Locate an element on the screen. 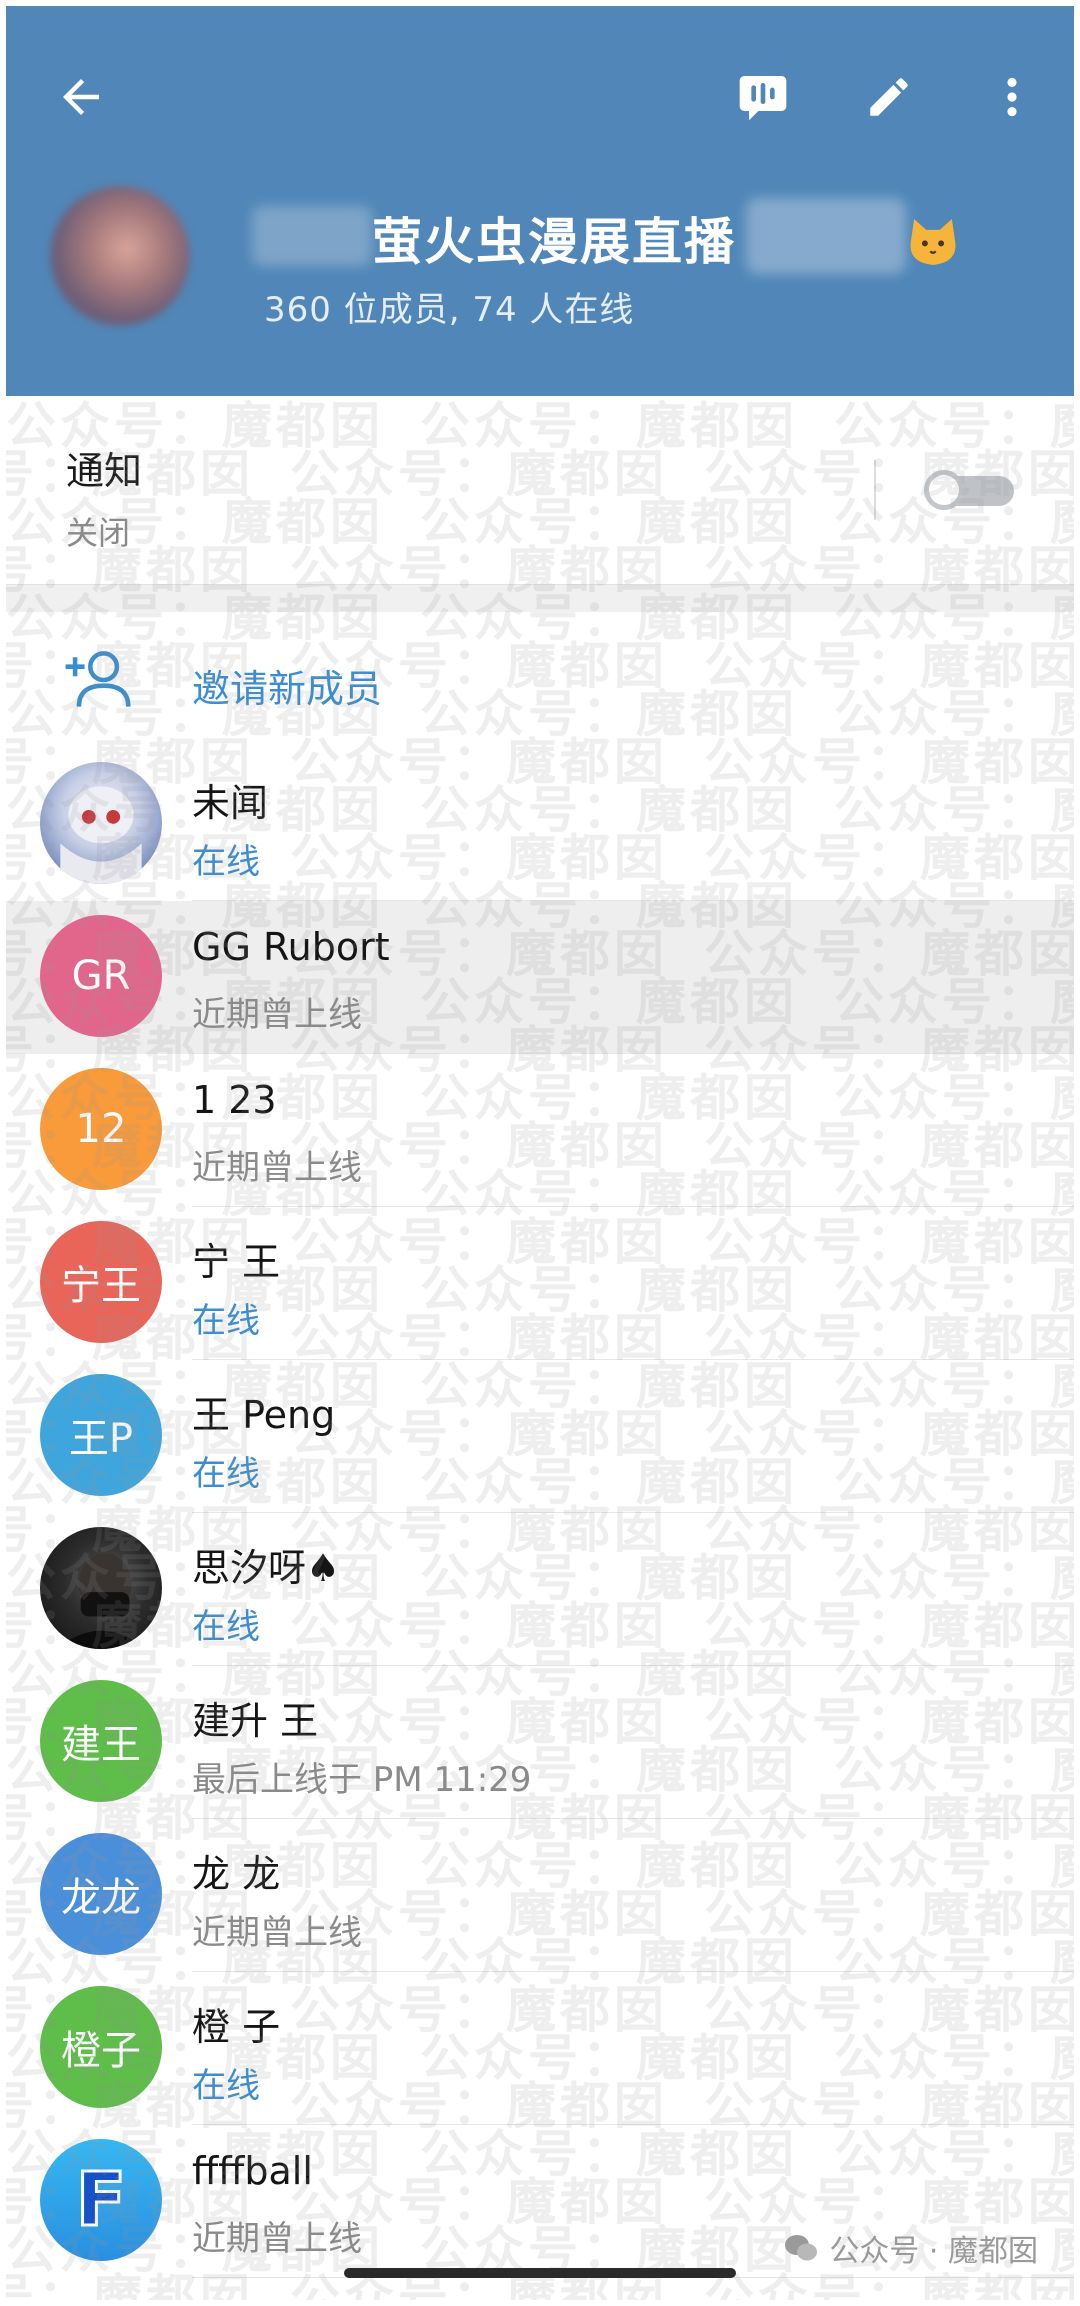  member-name: ffffball is located at coordinates (252, 2170).